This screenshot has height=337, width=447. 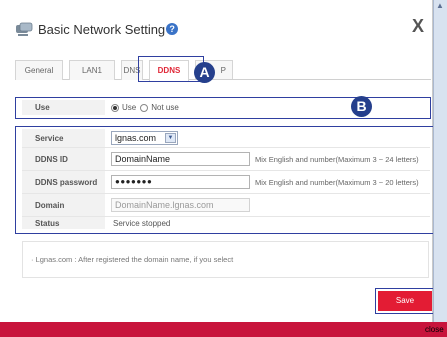 What do you see at coordinates (405, 301) in the screenshot?
I see `callout-outline-d` at bounding box center [405, 301].